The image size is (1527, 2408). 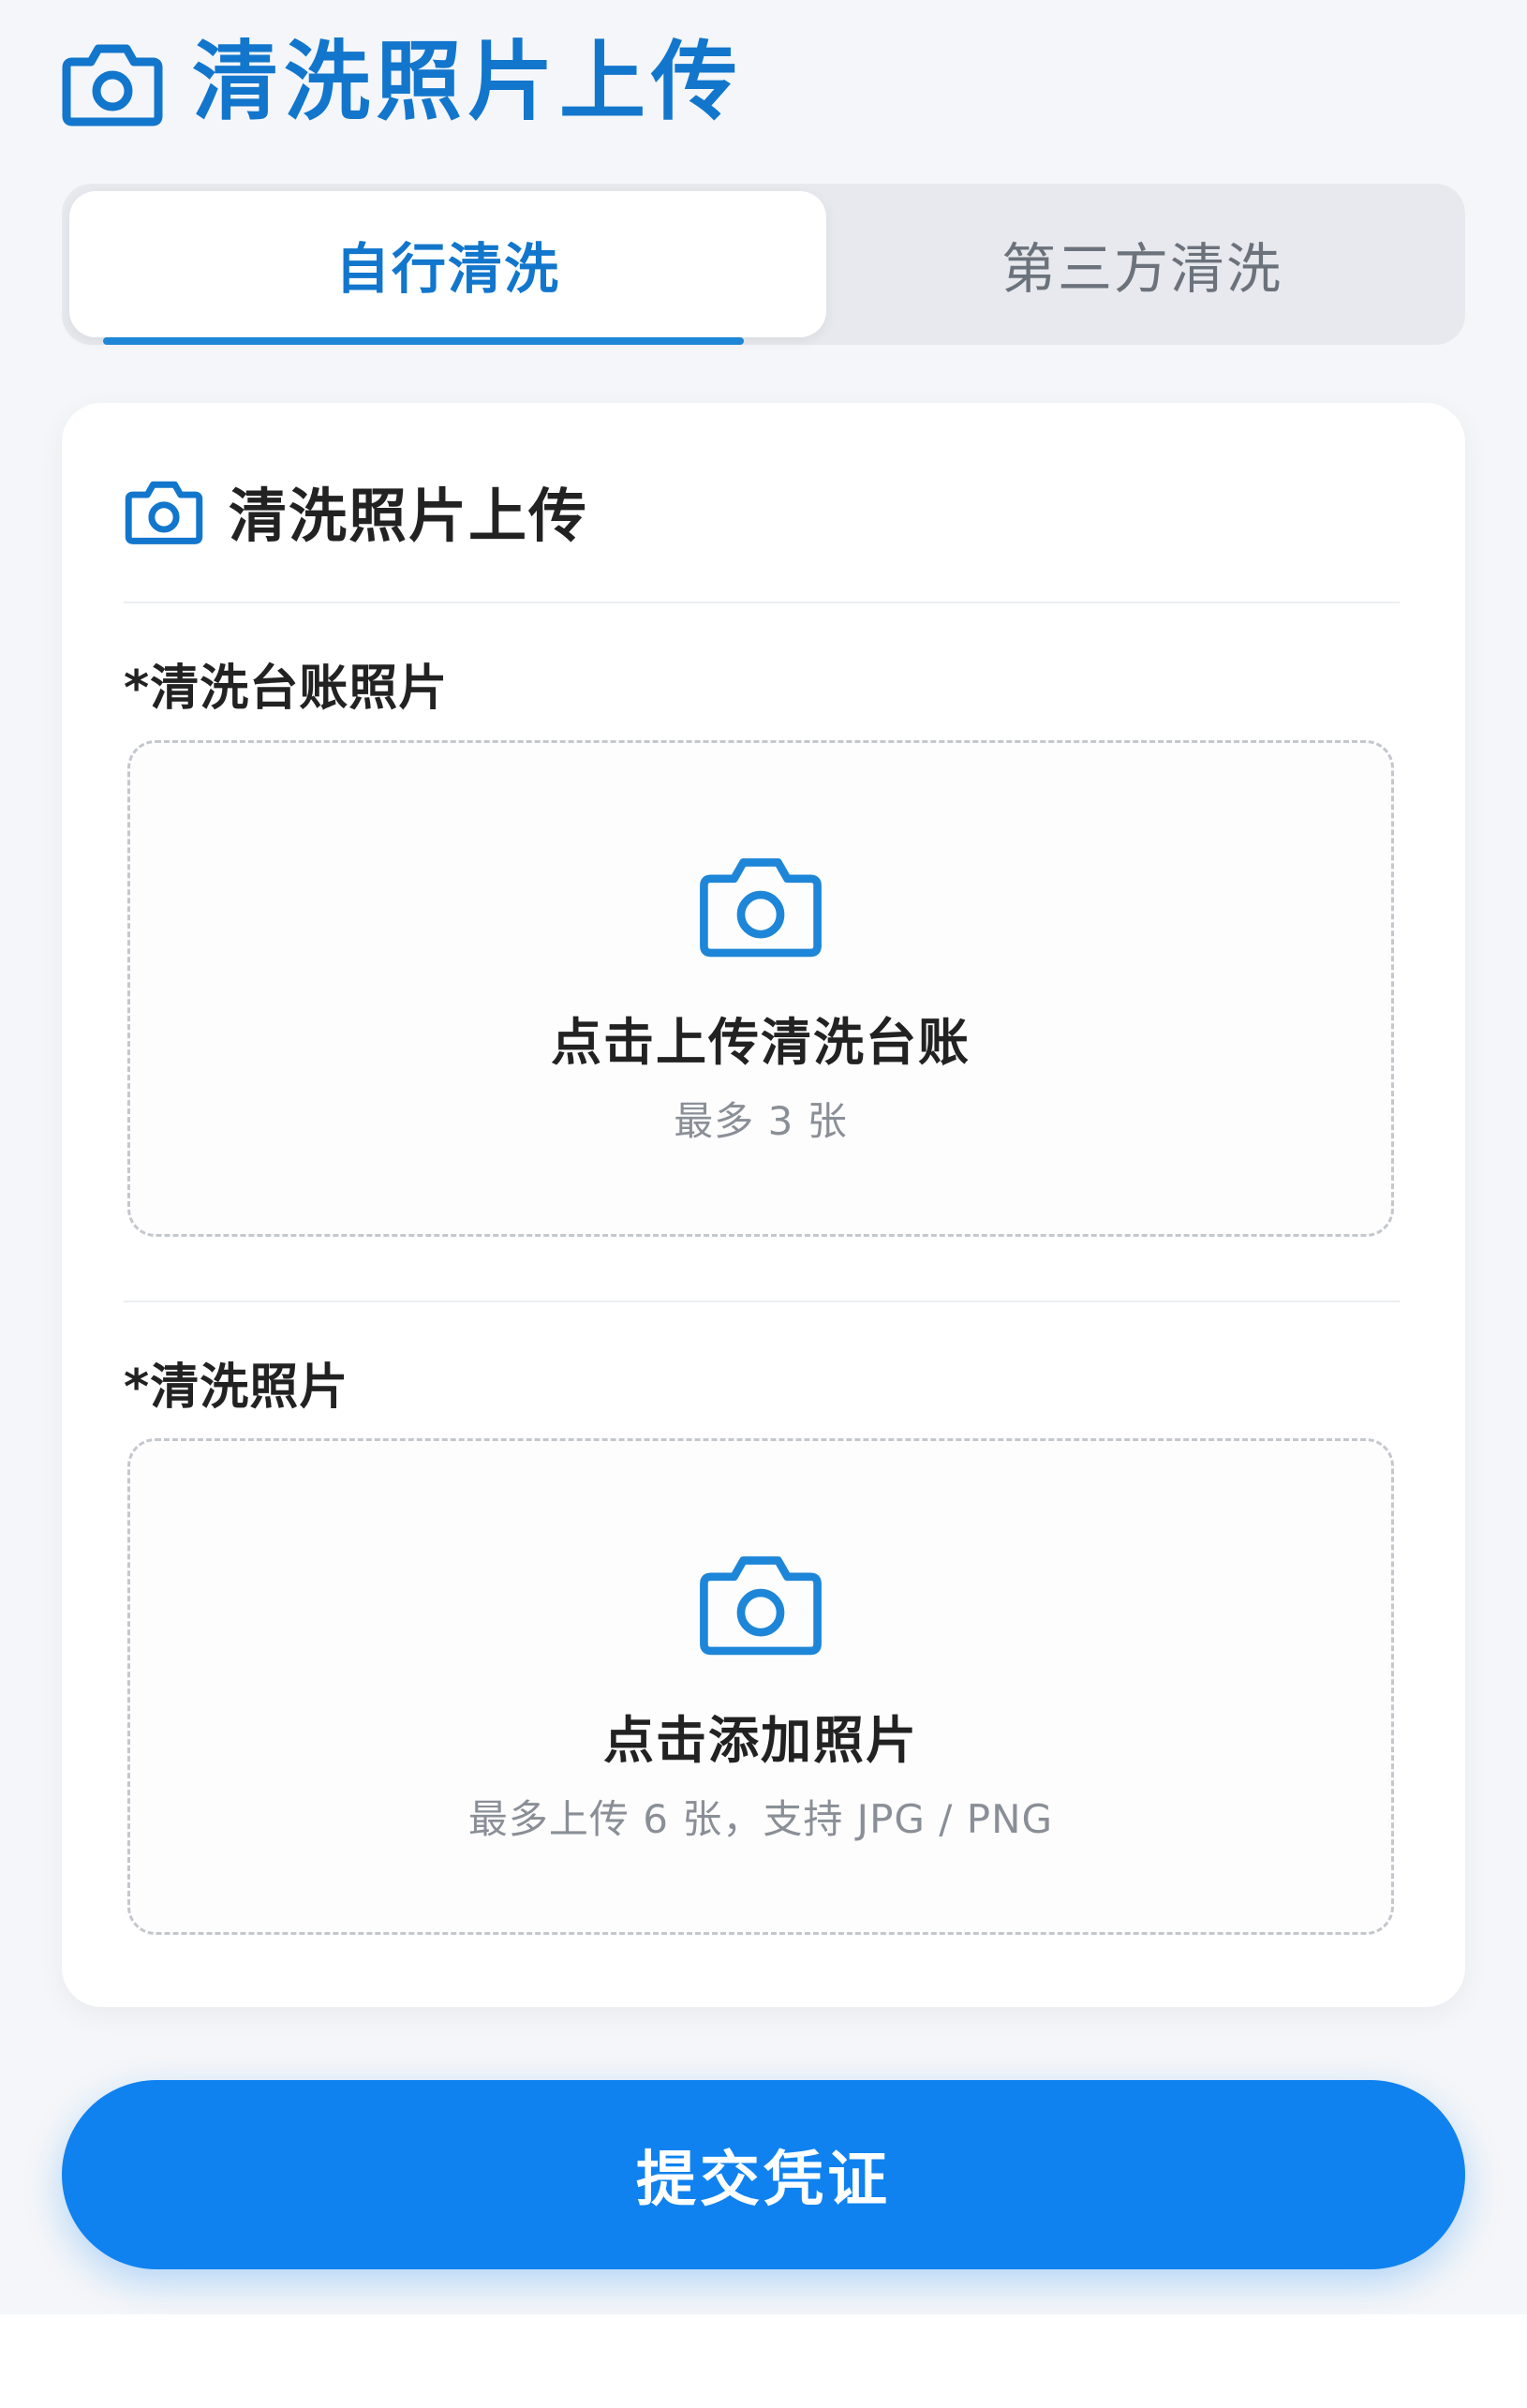 I want to click on upload-hint: 最多 3 张, so click(x=761, y=1121).